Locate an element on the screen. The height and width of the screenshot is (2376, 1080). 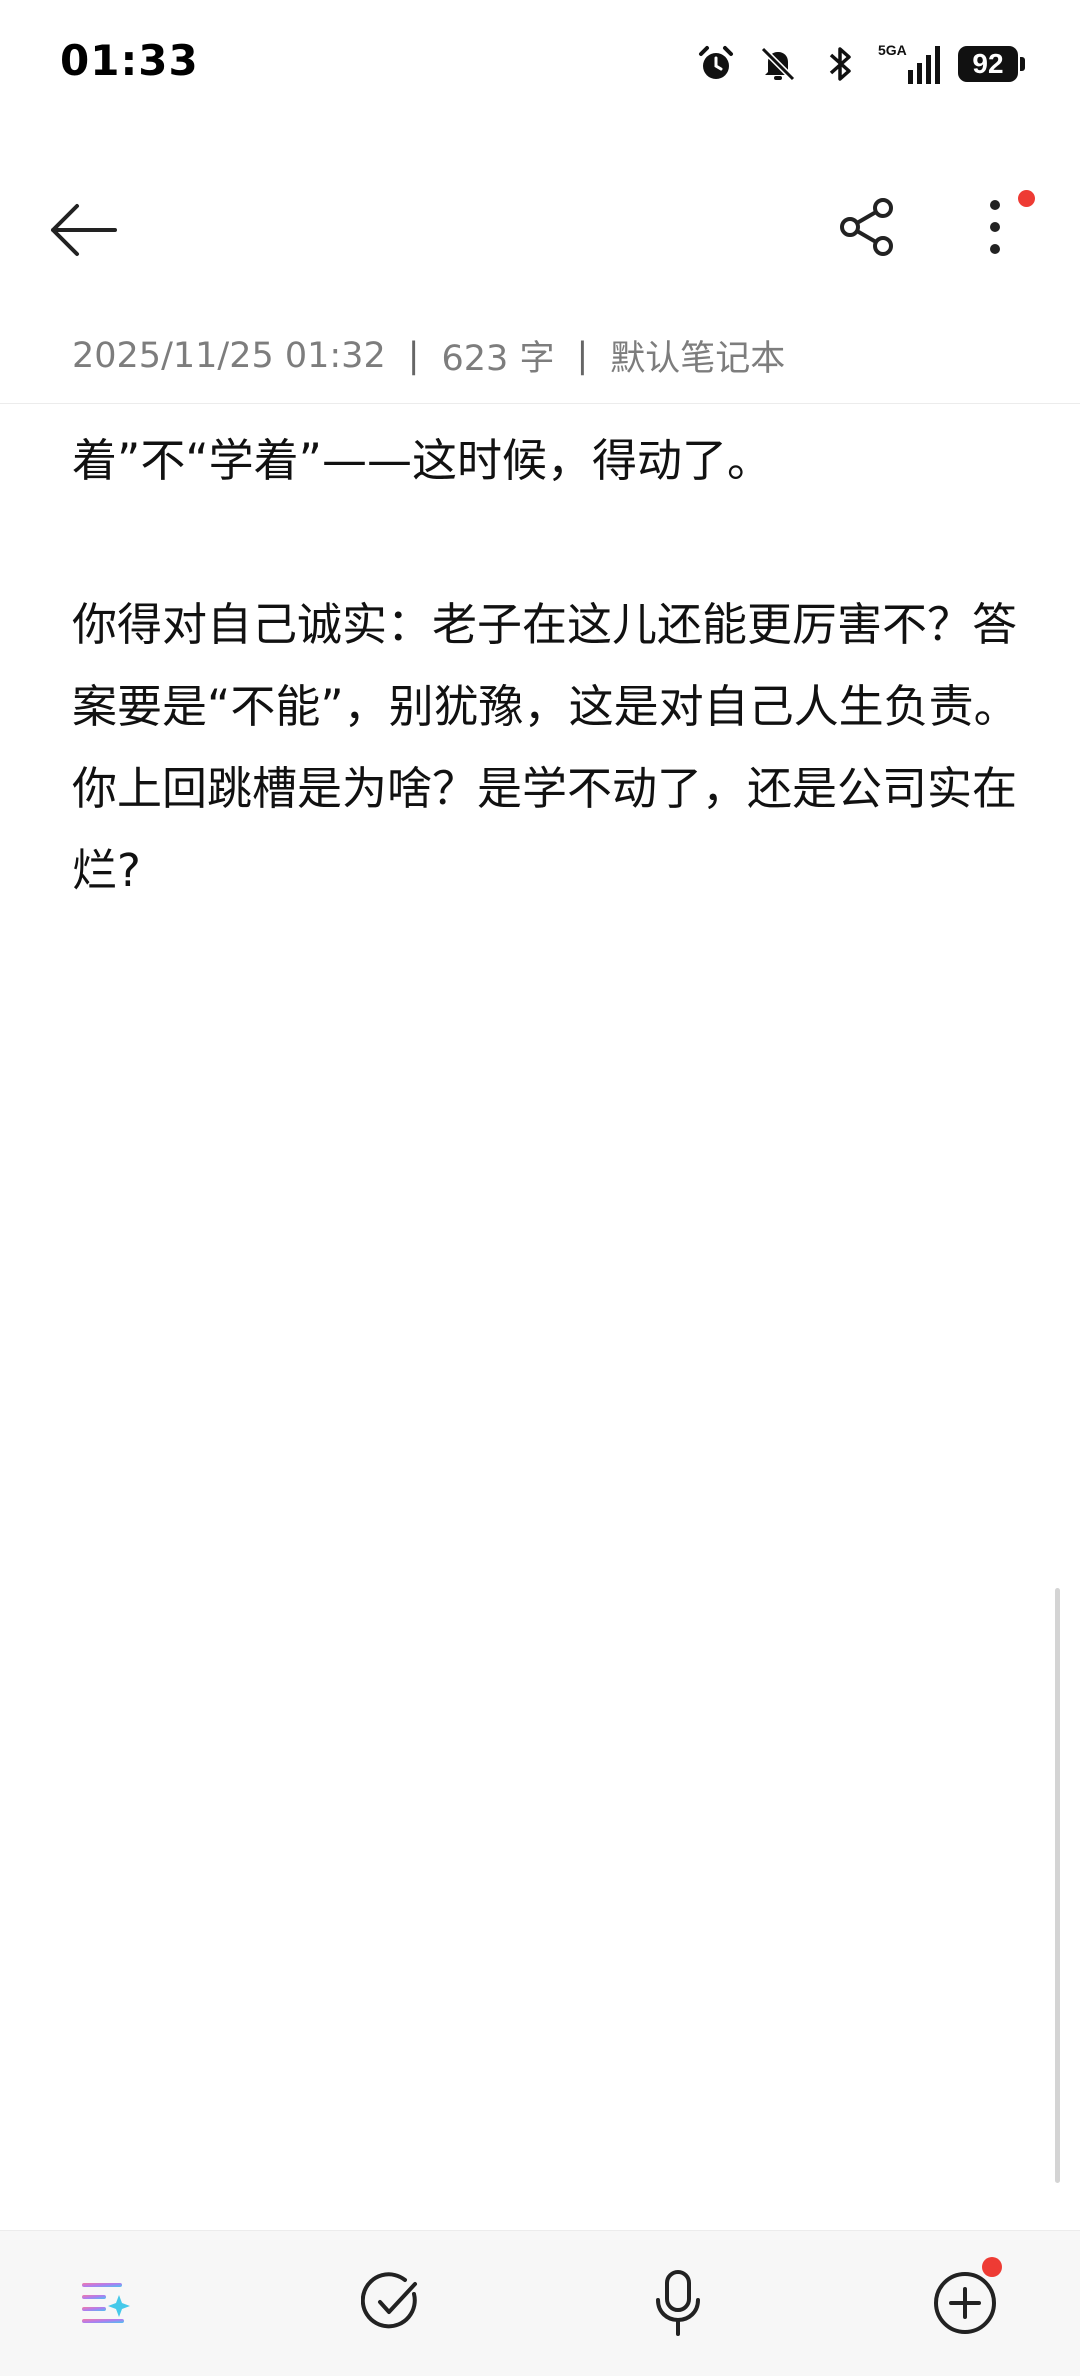
bluetooth-icon is located at coordinates (840, 64).